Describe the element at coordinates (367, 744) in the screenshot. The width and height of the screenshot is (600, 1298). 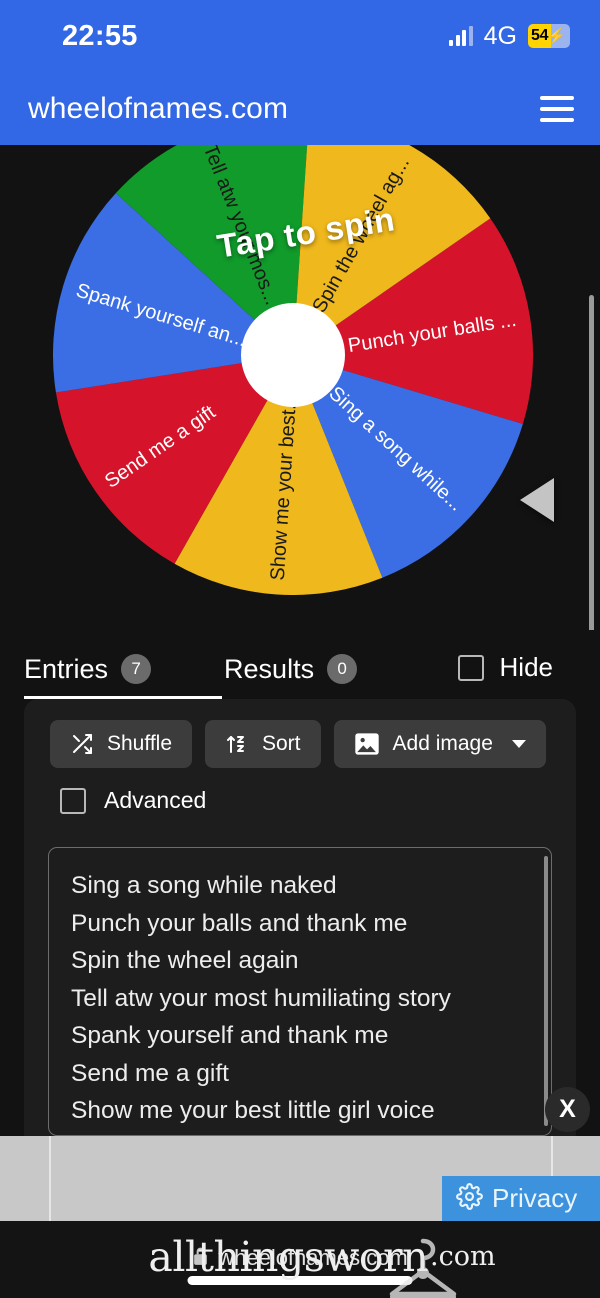
I see `image-icon` at that location.